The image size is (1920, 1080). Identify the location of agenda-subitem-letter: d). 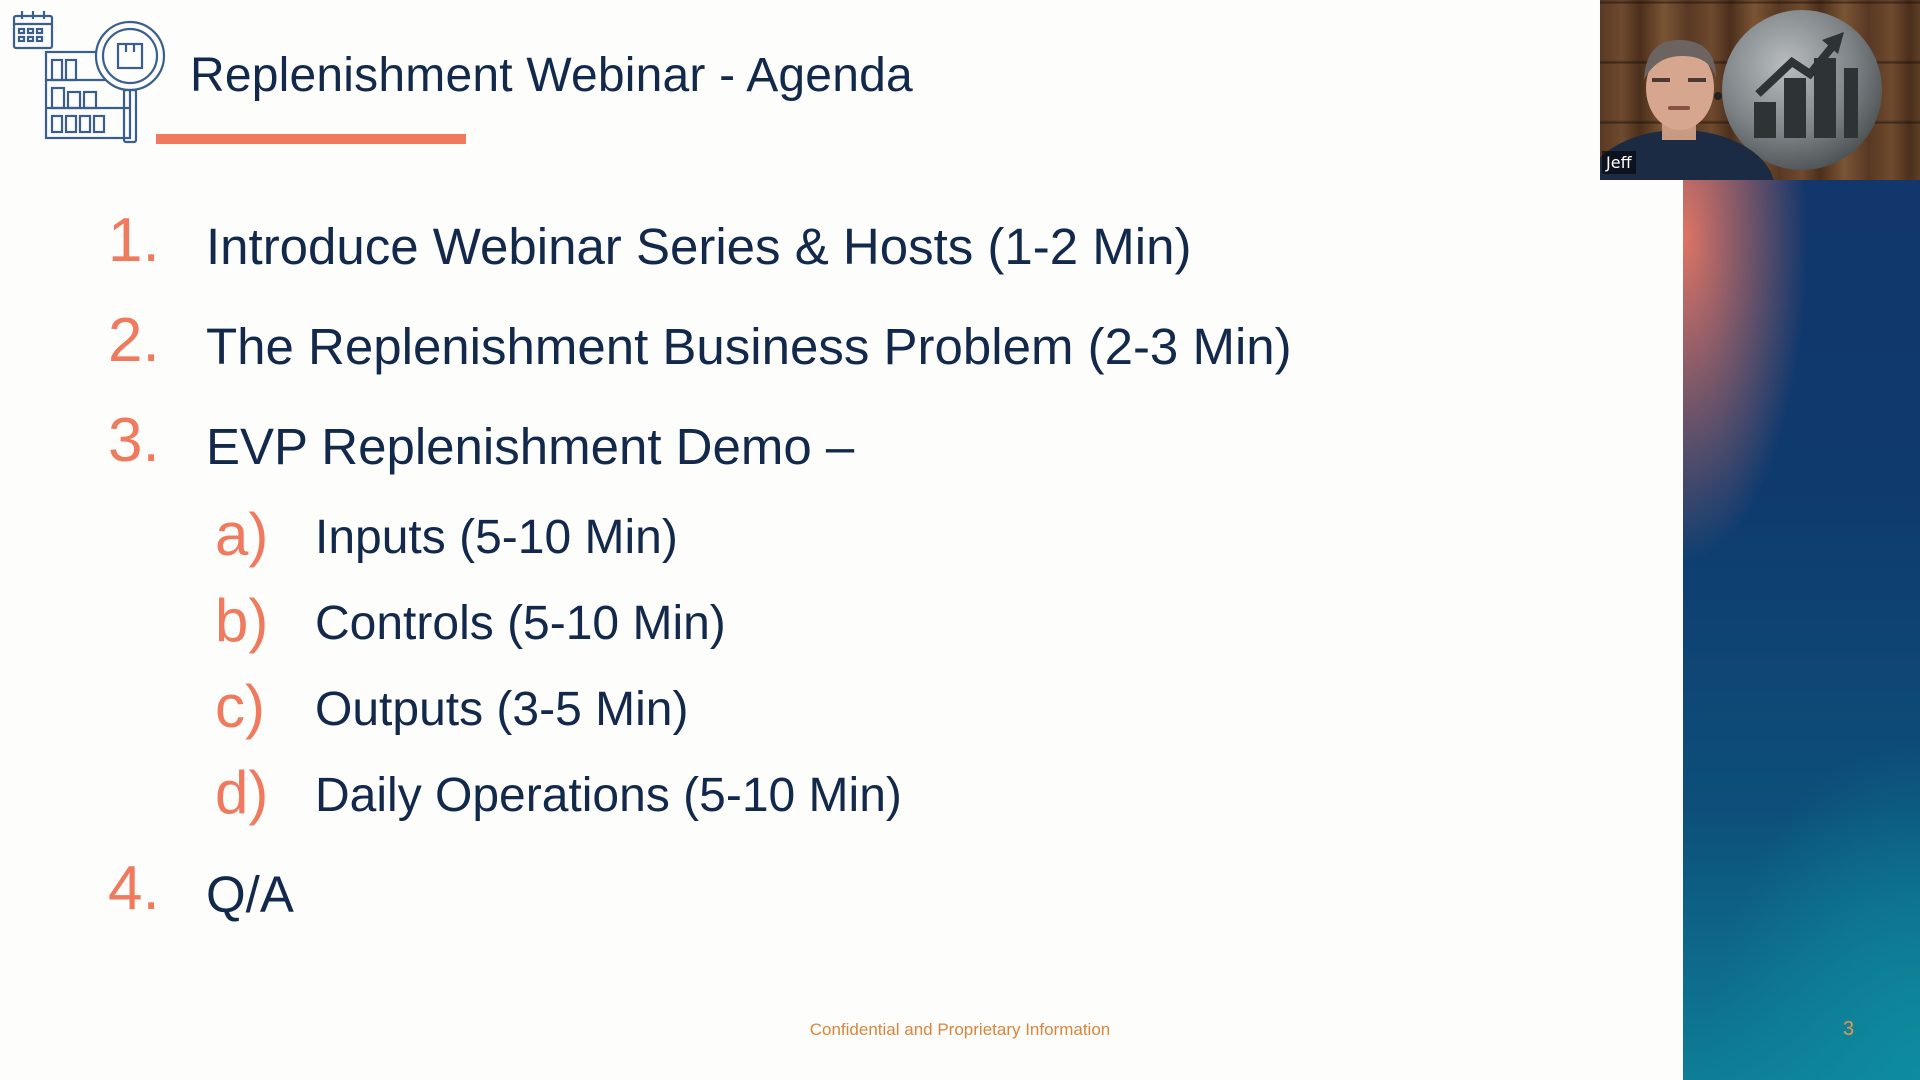
(242, 792).